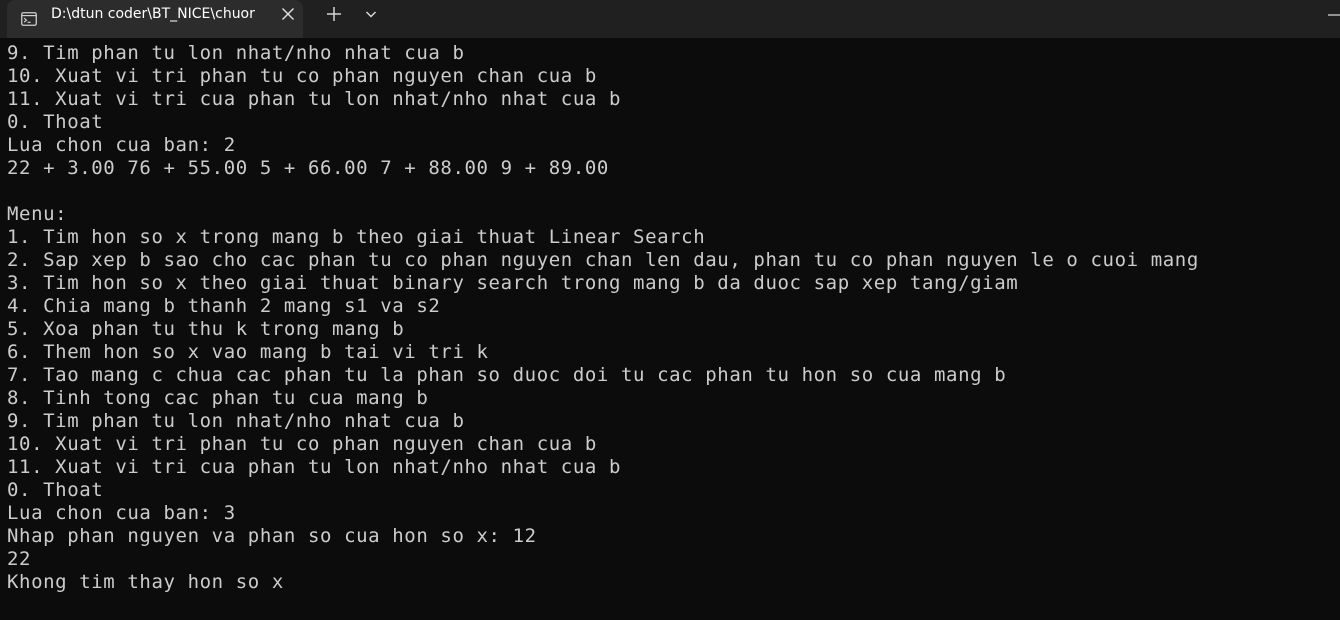  I want to click on minimize-icon, so click(1325, 15).